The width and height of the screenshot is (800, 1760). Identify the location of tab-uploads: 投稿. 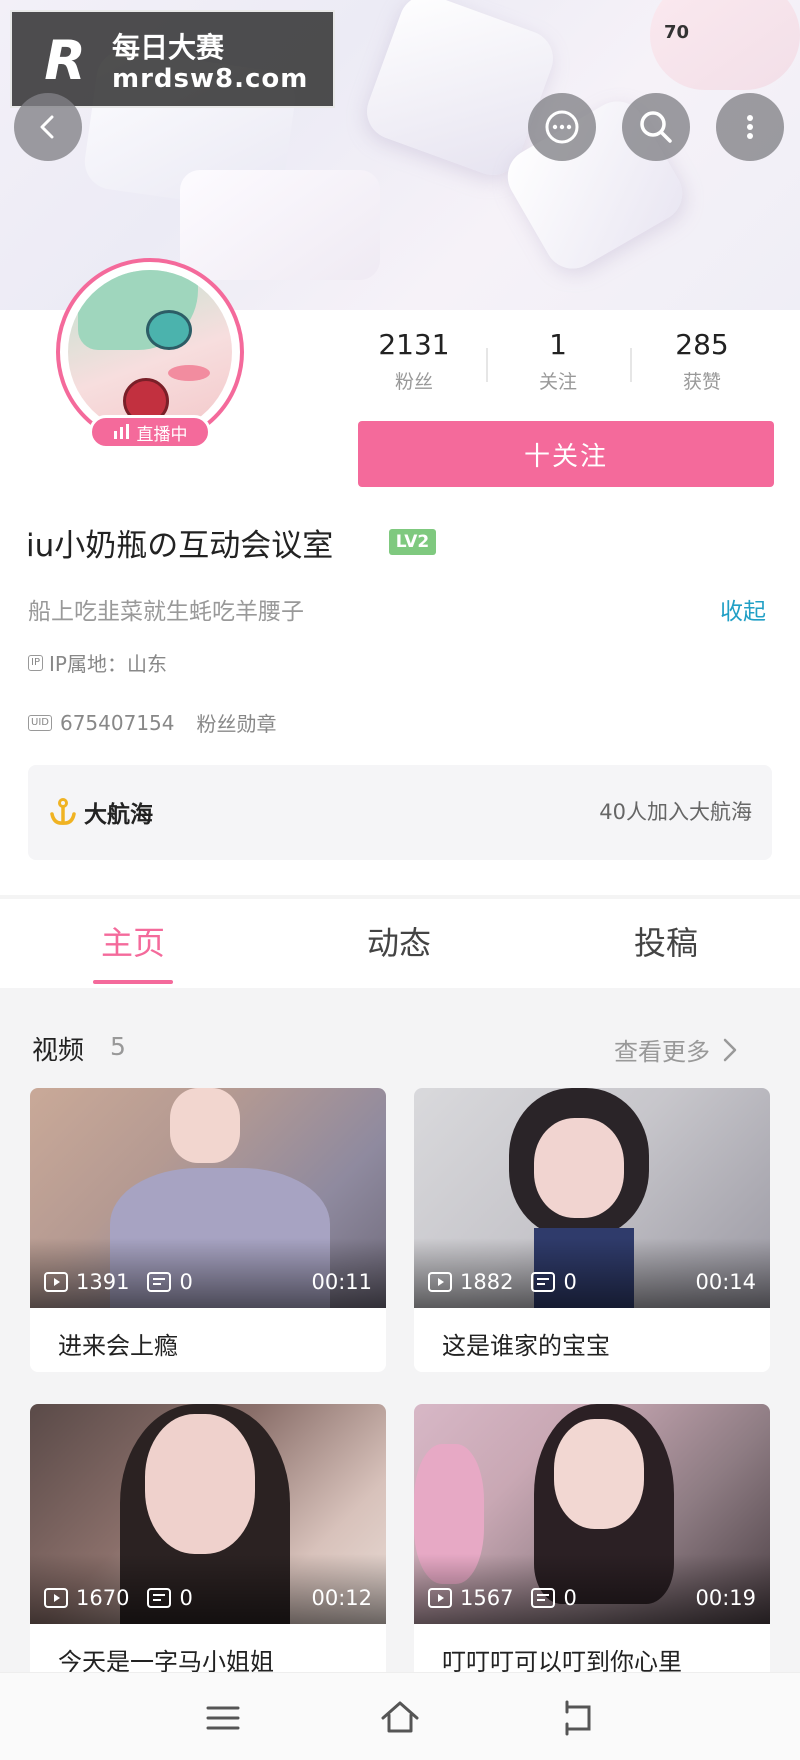
(666, 941).